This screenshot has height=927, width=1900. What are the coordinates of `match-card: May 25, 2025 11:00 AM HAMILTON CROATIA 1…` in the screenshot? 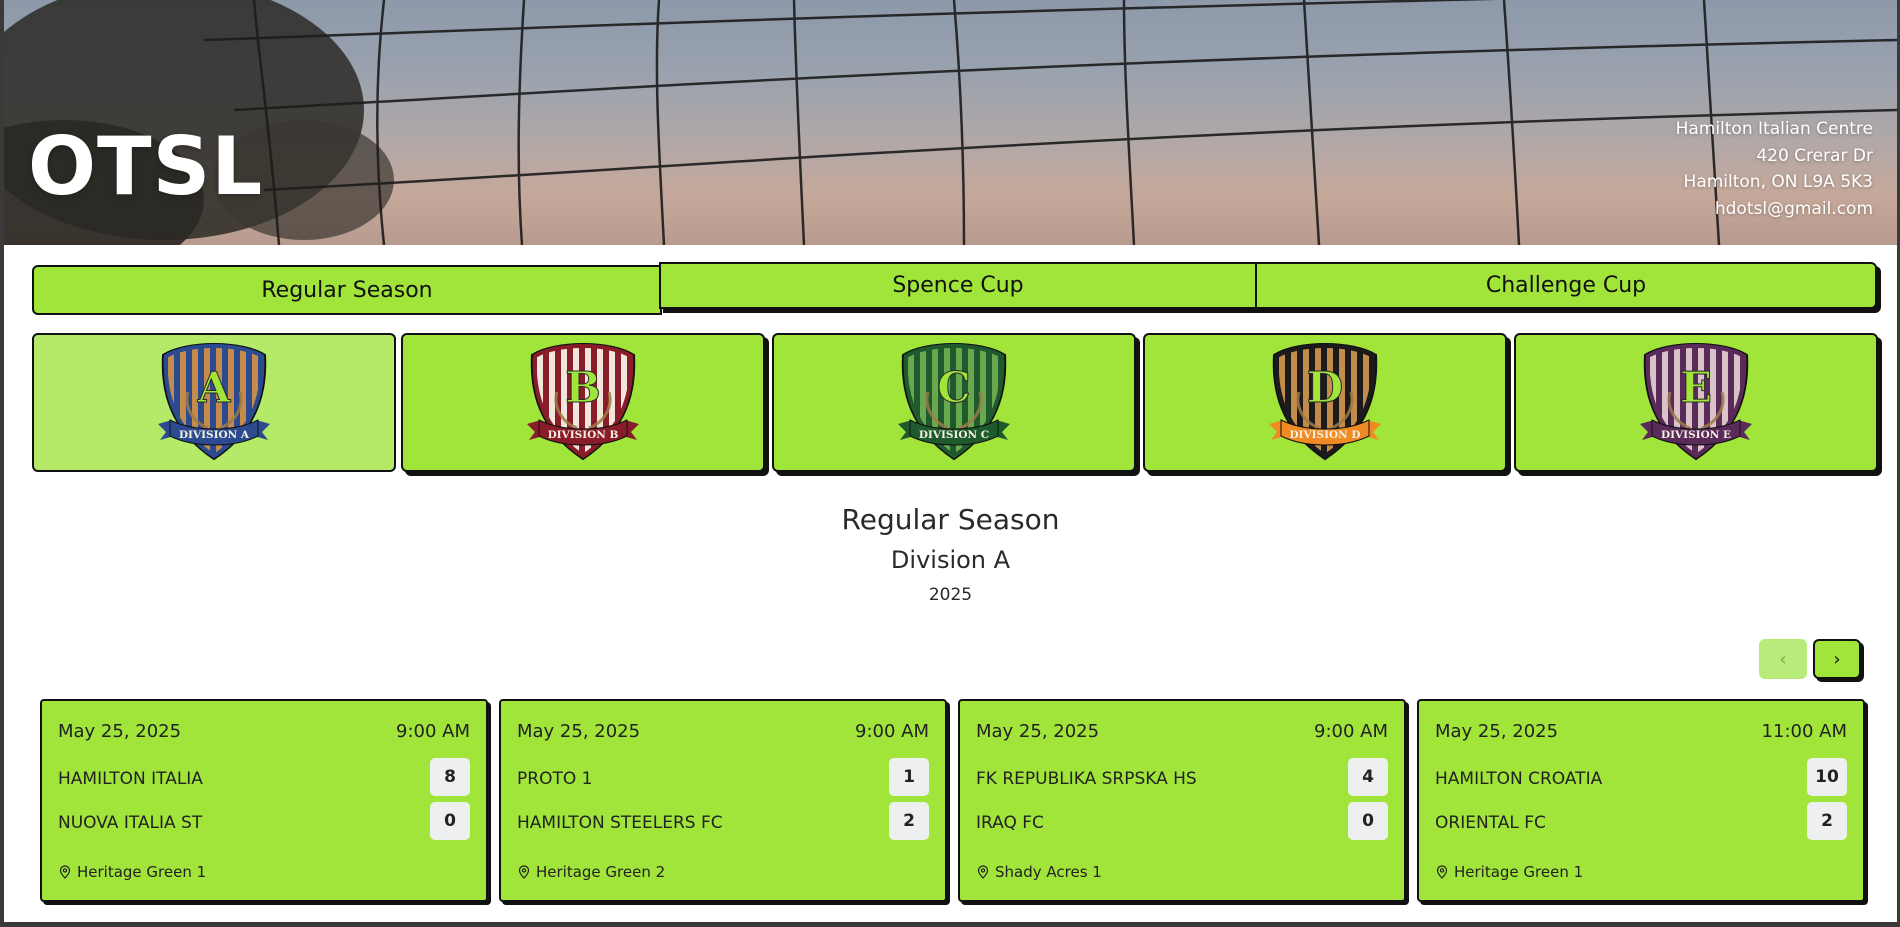 It's located at (1641, 800).